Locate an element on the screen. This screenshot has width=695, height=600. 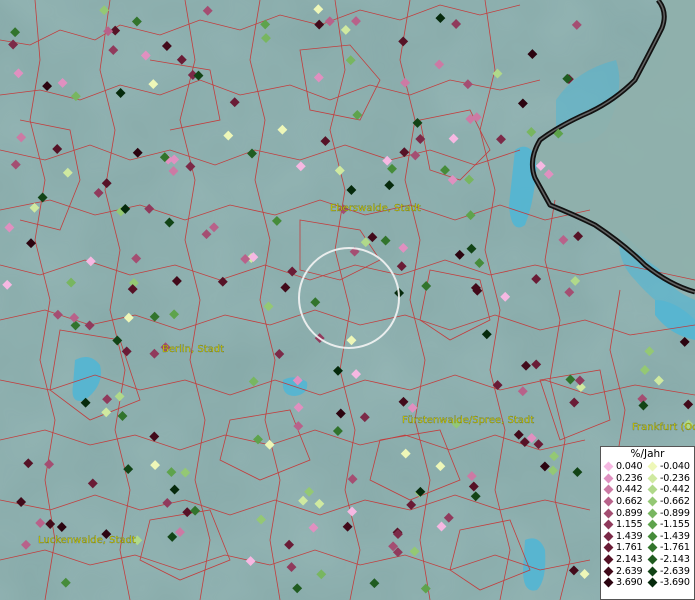
city-label-berlin: Berlin, Stadt is located at coordinates (193, 349).